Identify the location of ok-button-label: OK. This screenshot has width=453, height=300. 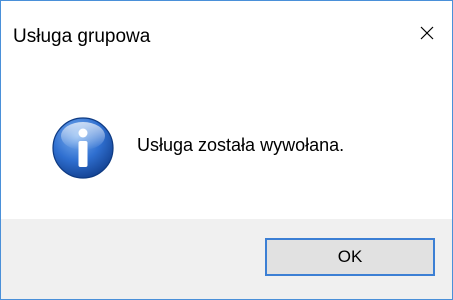
(350, 256).